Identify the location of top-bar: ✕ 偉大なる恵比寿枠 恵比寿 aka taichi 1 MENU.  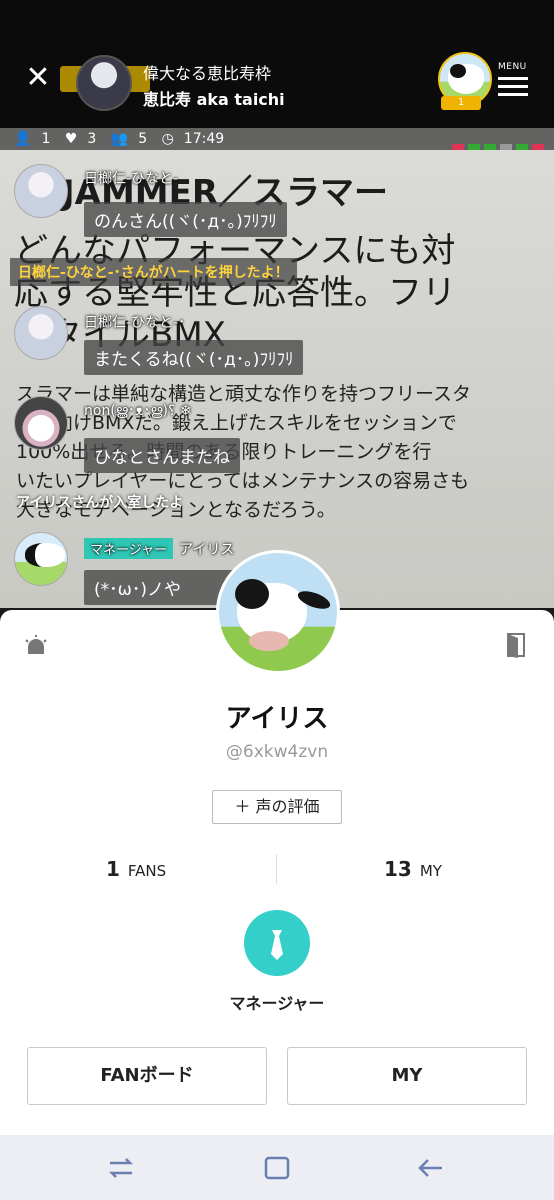
(277, 64).